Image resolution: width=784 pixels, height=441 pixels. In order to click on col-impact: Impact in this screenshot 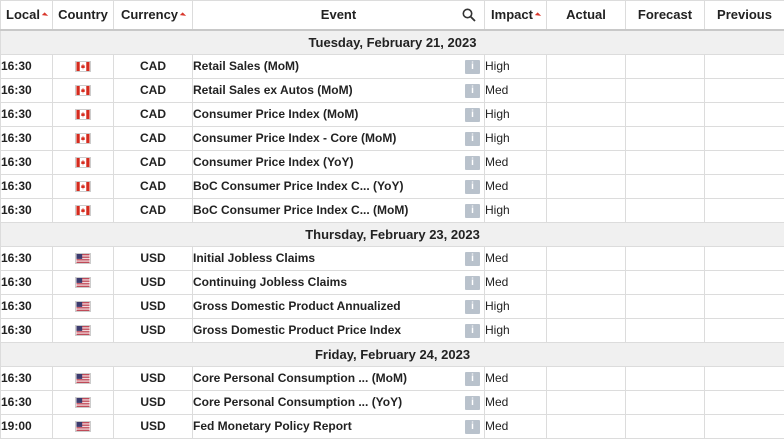, I will do `click(515, 15)`.